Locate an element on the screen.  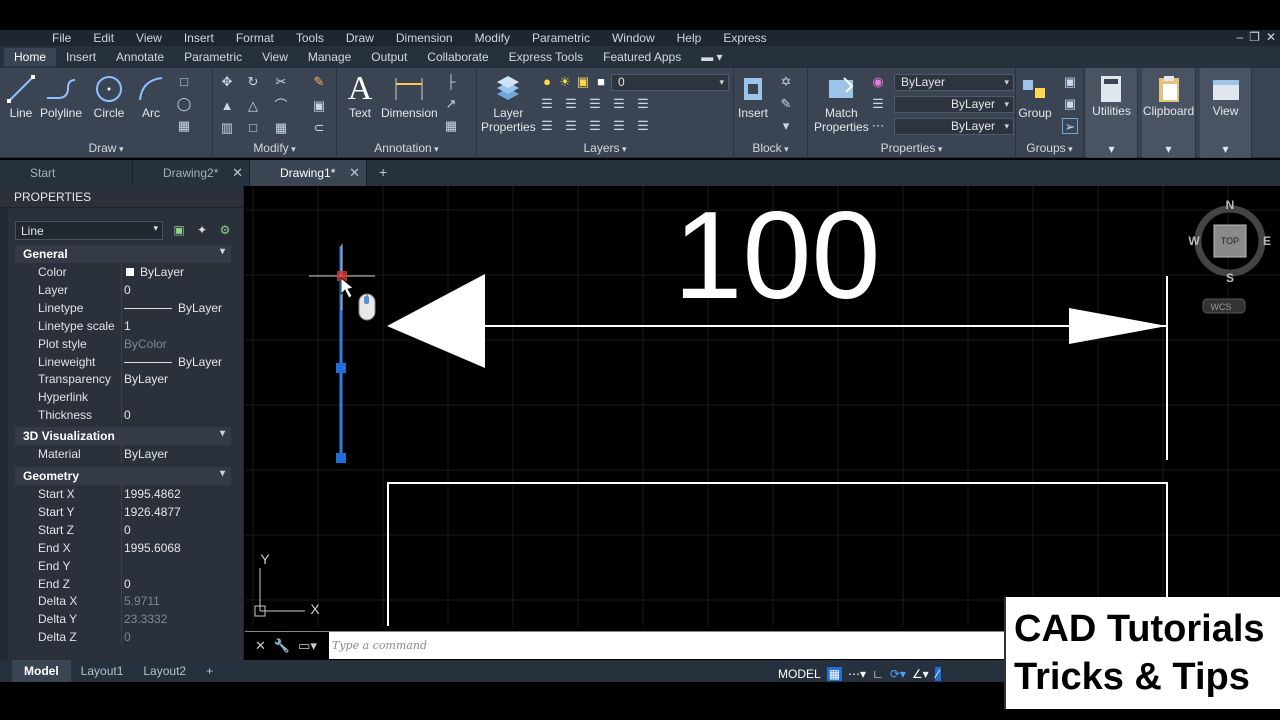
ortho-icon: ∟ is located at coordinates (878, 674).